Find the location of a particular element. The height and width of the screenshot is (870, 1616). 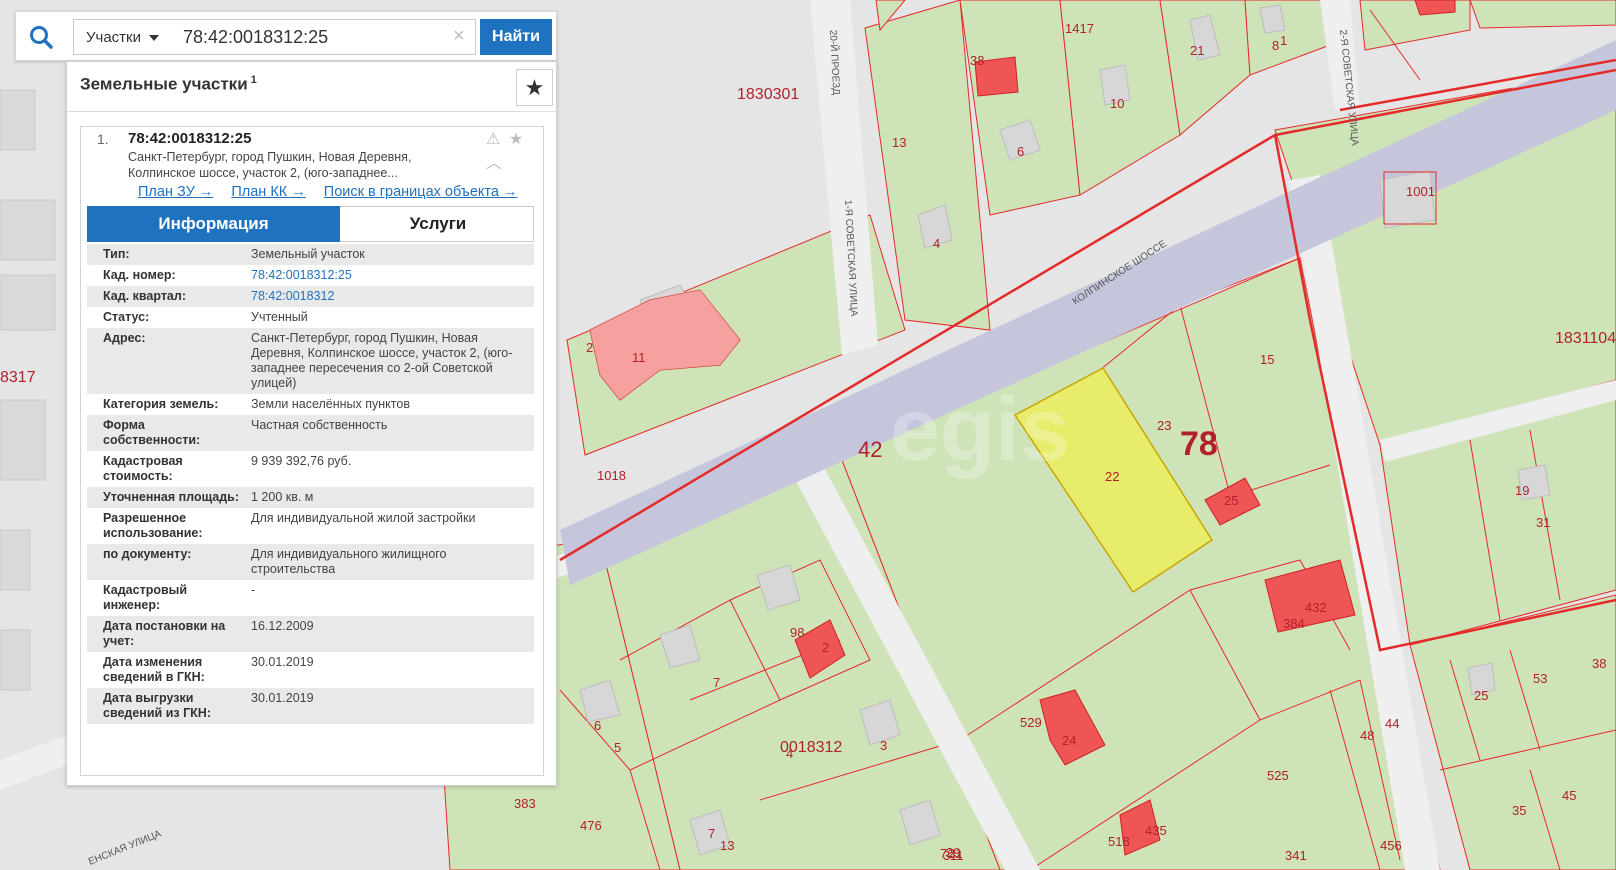

parcel-number: 22 is located at coordinates (1112, 476).